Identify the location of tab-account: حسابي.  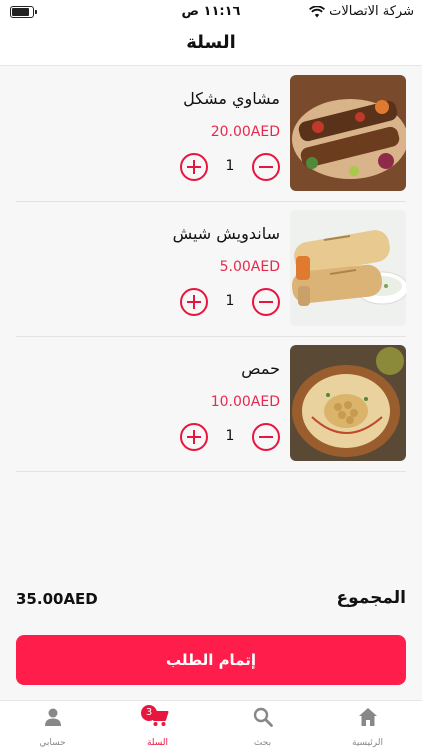
(52, 725).